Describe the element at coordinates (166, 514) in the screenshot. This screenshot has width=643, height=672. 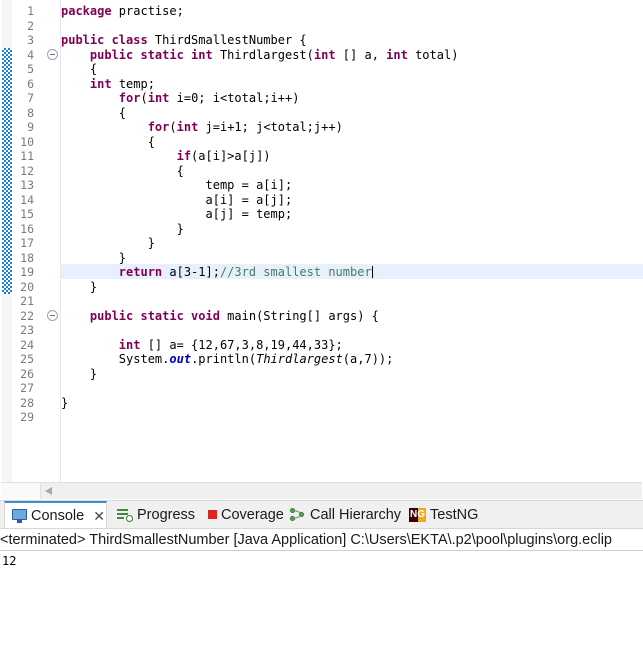
I see `tab-label: Progress` at that location.